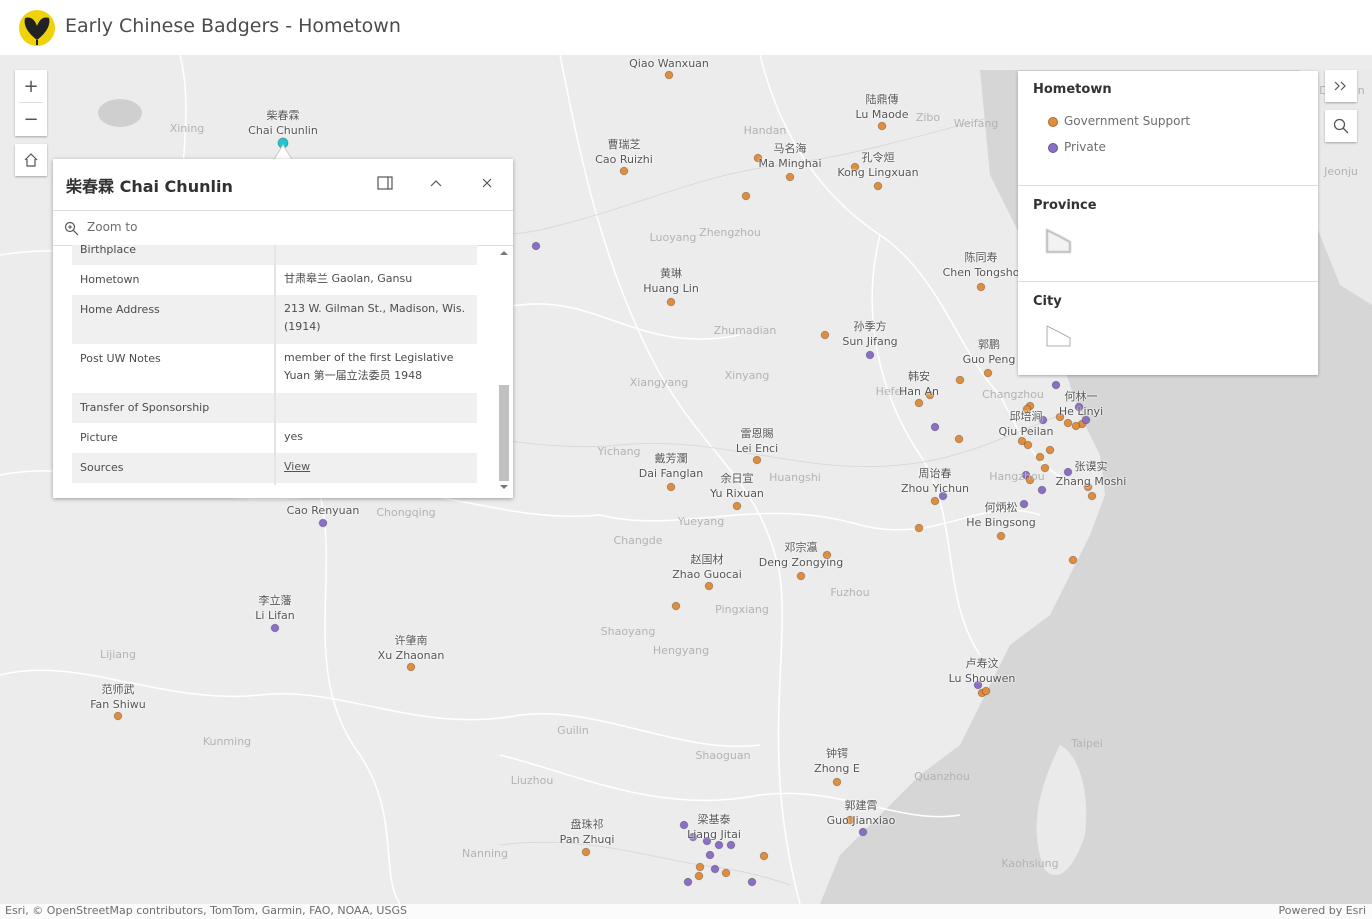 This screenshot has width=1372, height=919. Describe the element at coordinates (790, 156) in the screenshot. I see `person-label: 马名海 Ma Minghai` at that location.